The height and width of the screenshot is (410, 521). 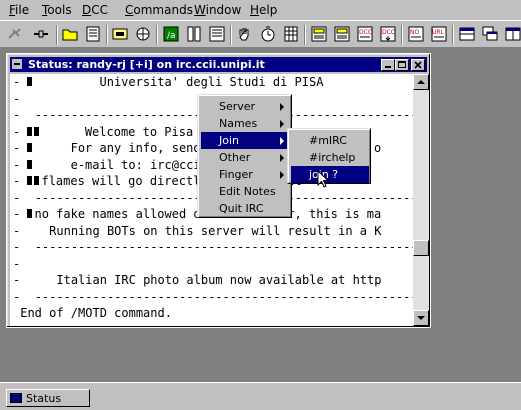 I want to click on disconnect-icon, so click(x=41, y=34).